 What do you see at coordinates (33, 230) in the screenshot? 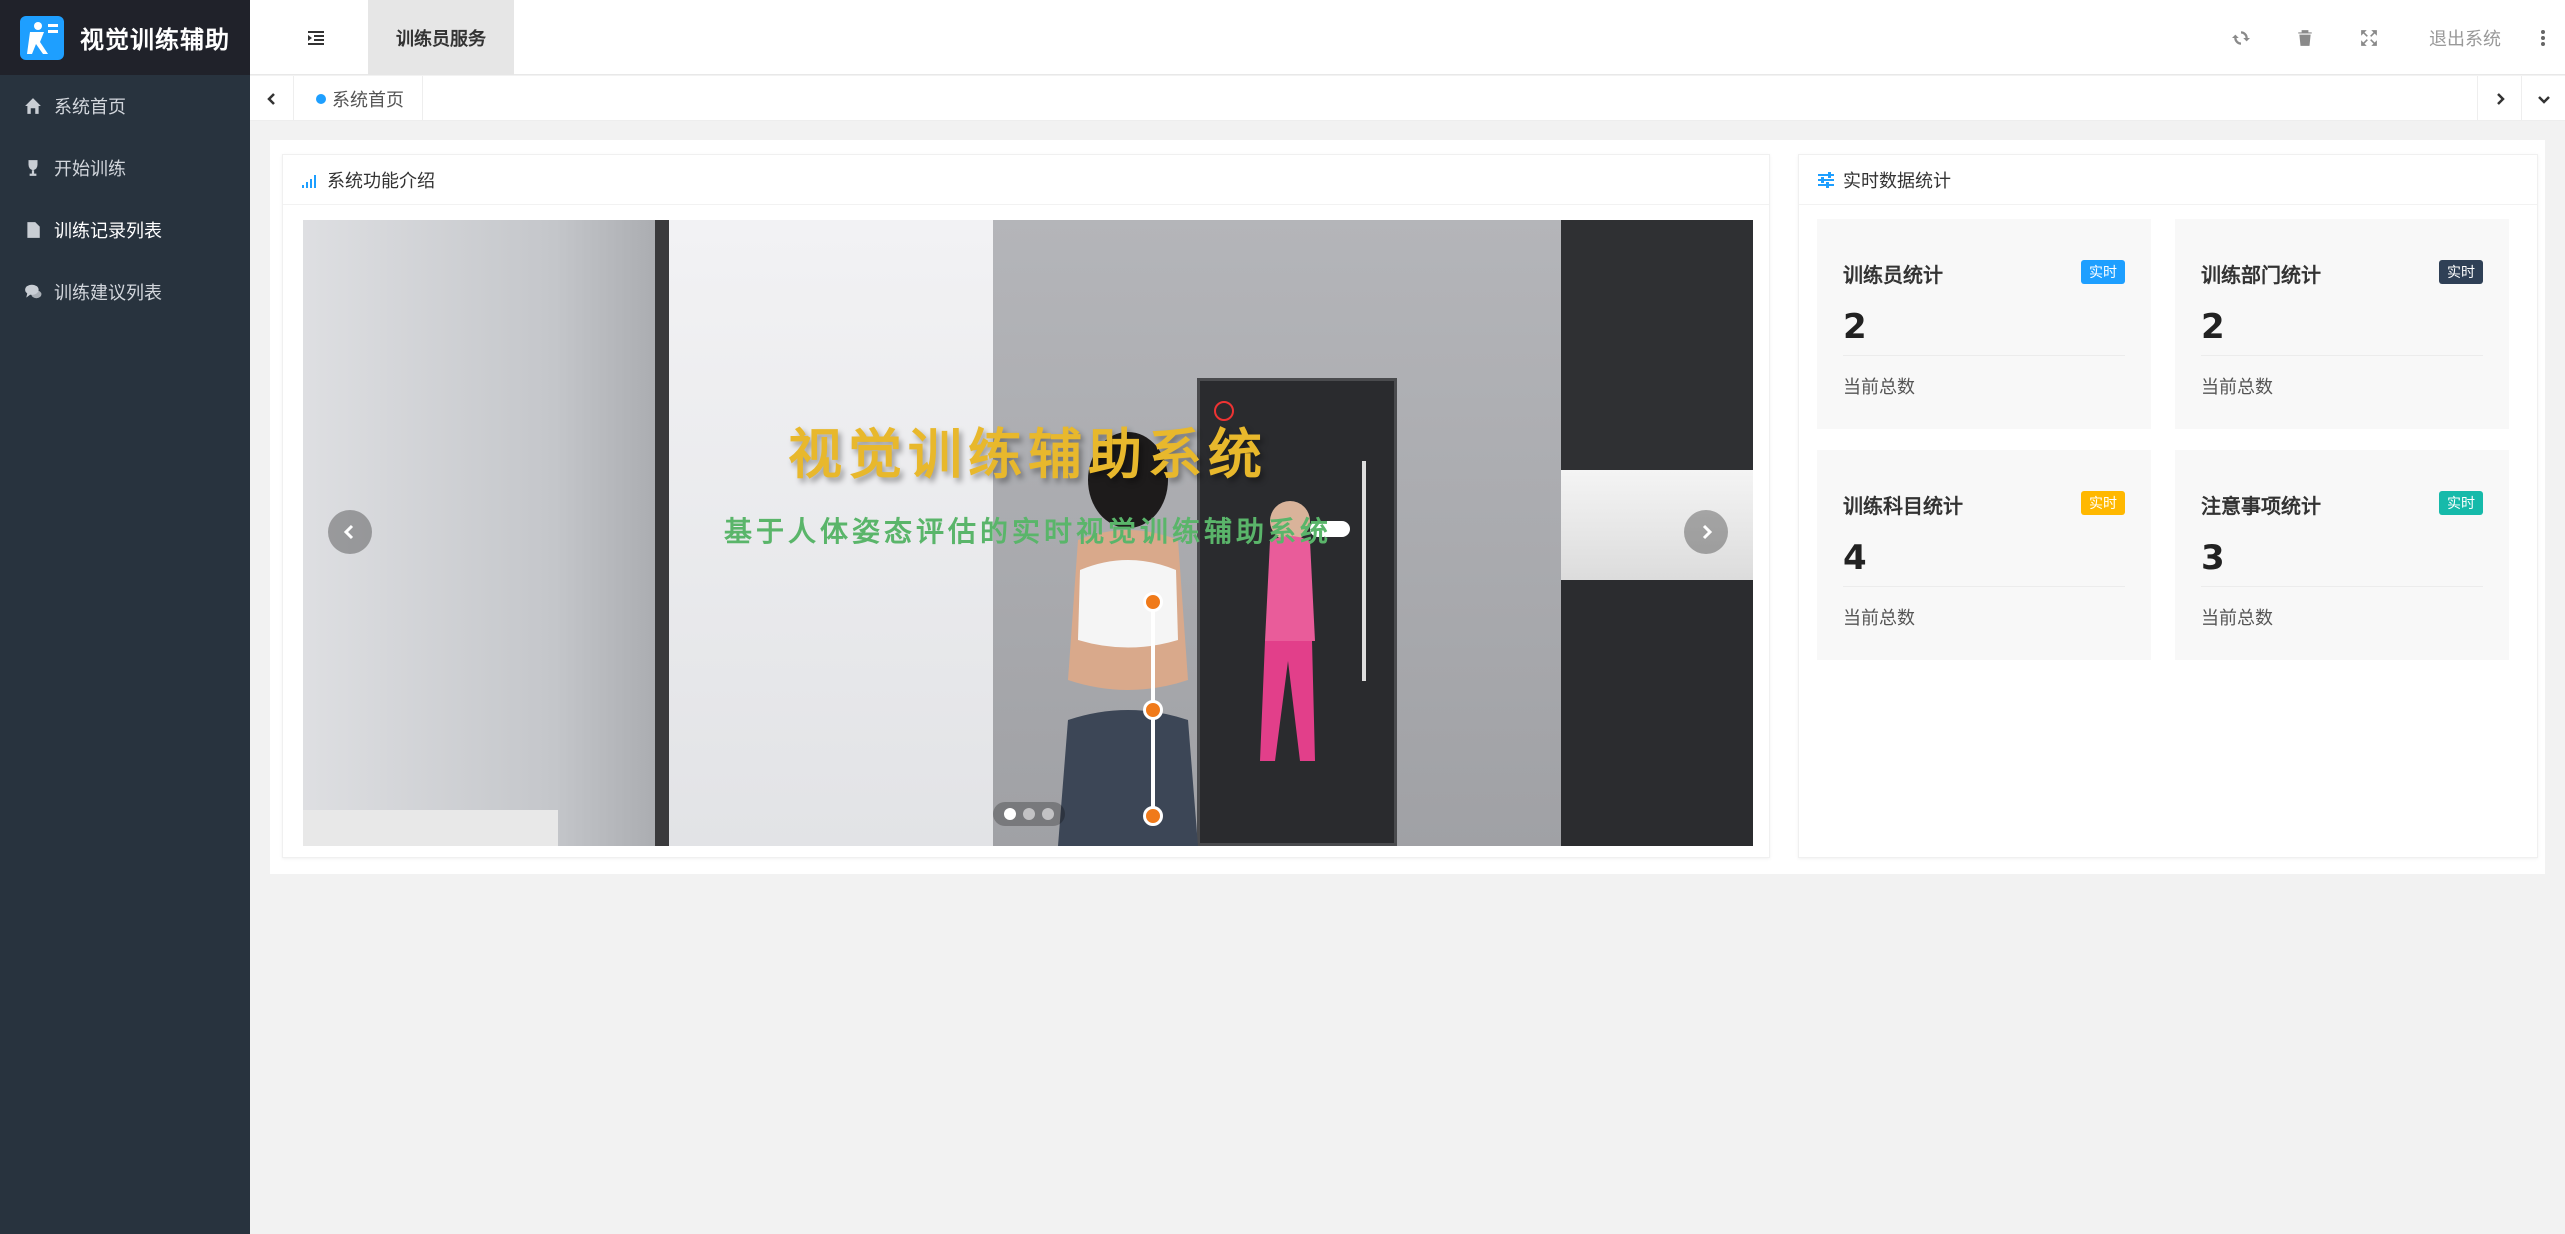
I see `file-icon` at bounding box center [33, 230].